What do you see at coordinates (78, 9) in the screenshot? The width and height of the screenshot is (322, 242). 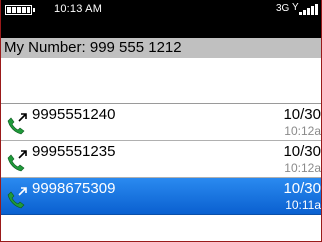 I see `status-clock: 10:13 AM` at bounding box center [78, 9].